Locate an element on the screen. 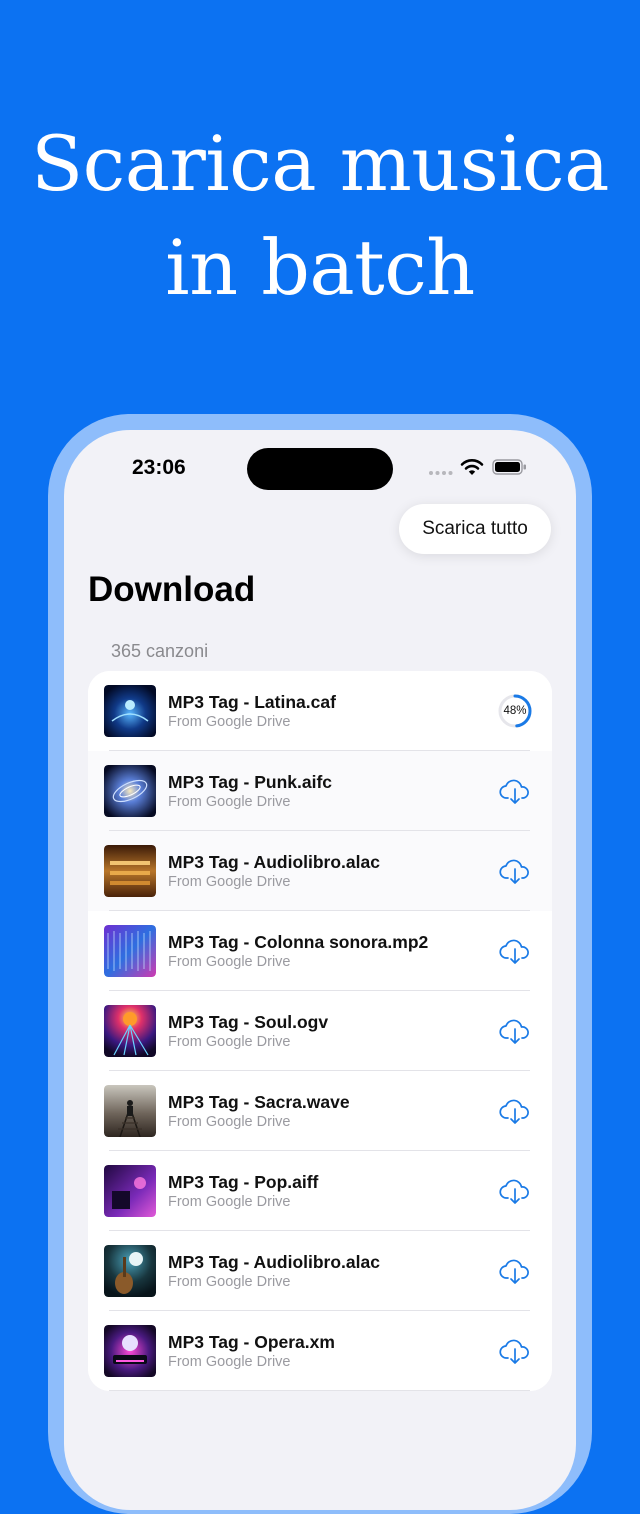  download-progress: 48% is located at coordinates (515, 711).